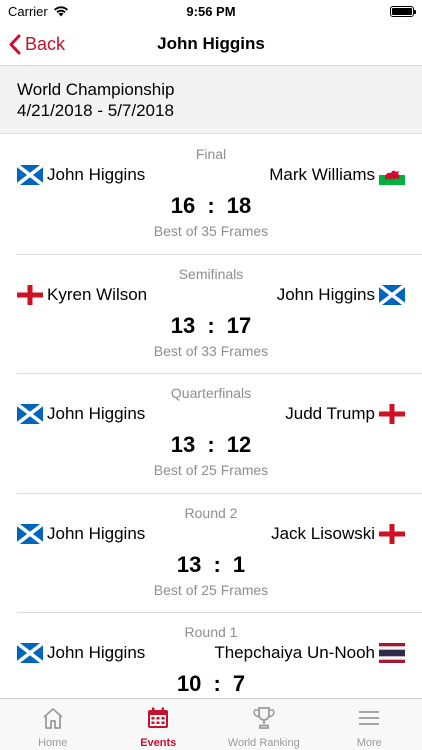 The height and width of the screenshot is (750, 422). I want to click on player-two: Jack Lisowski, so click(338, 533).